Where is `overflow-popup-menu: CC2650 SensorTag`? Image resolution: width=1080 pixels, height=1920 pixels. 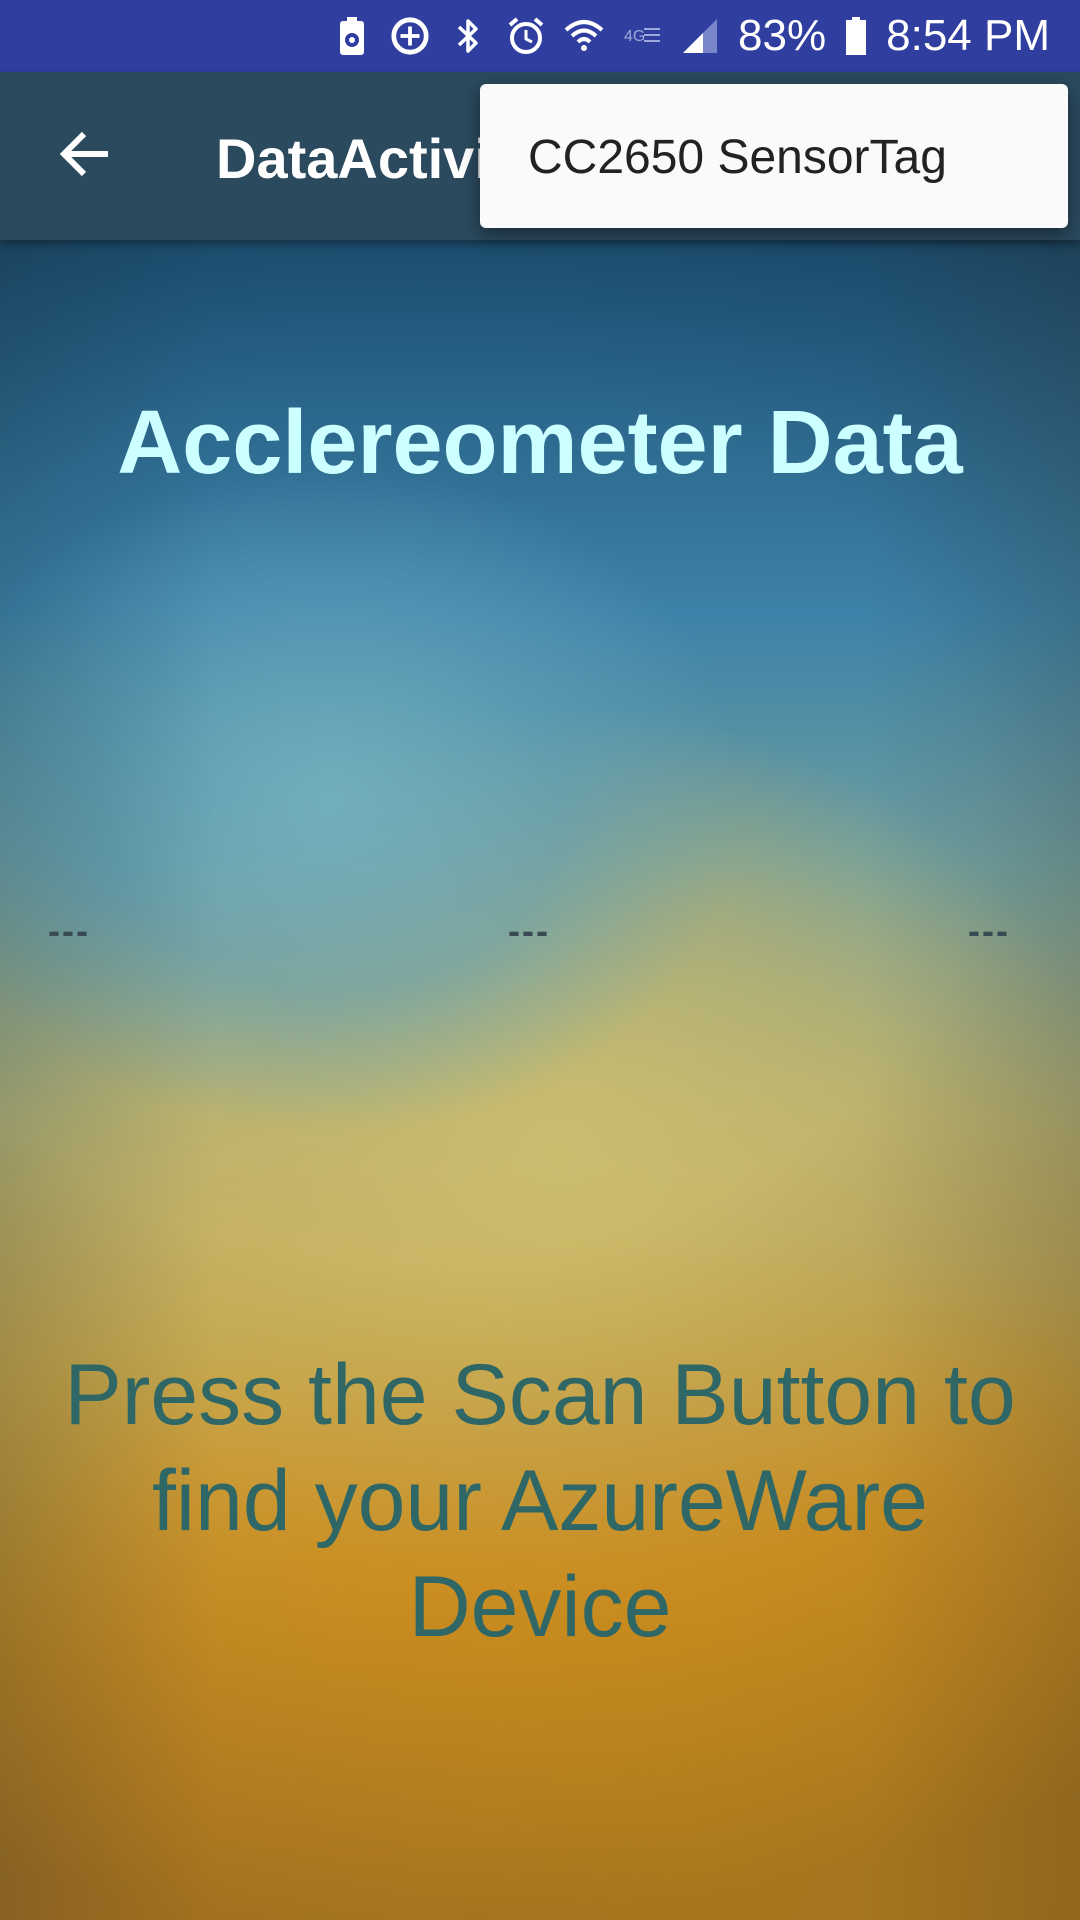 overflow-popup-menu: CC2650 SensorTag is located at coordinates (774, 156).